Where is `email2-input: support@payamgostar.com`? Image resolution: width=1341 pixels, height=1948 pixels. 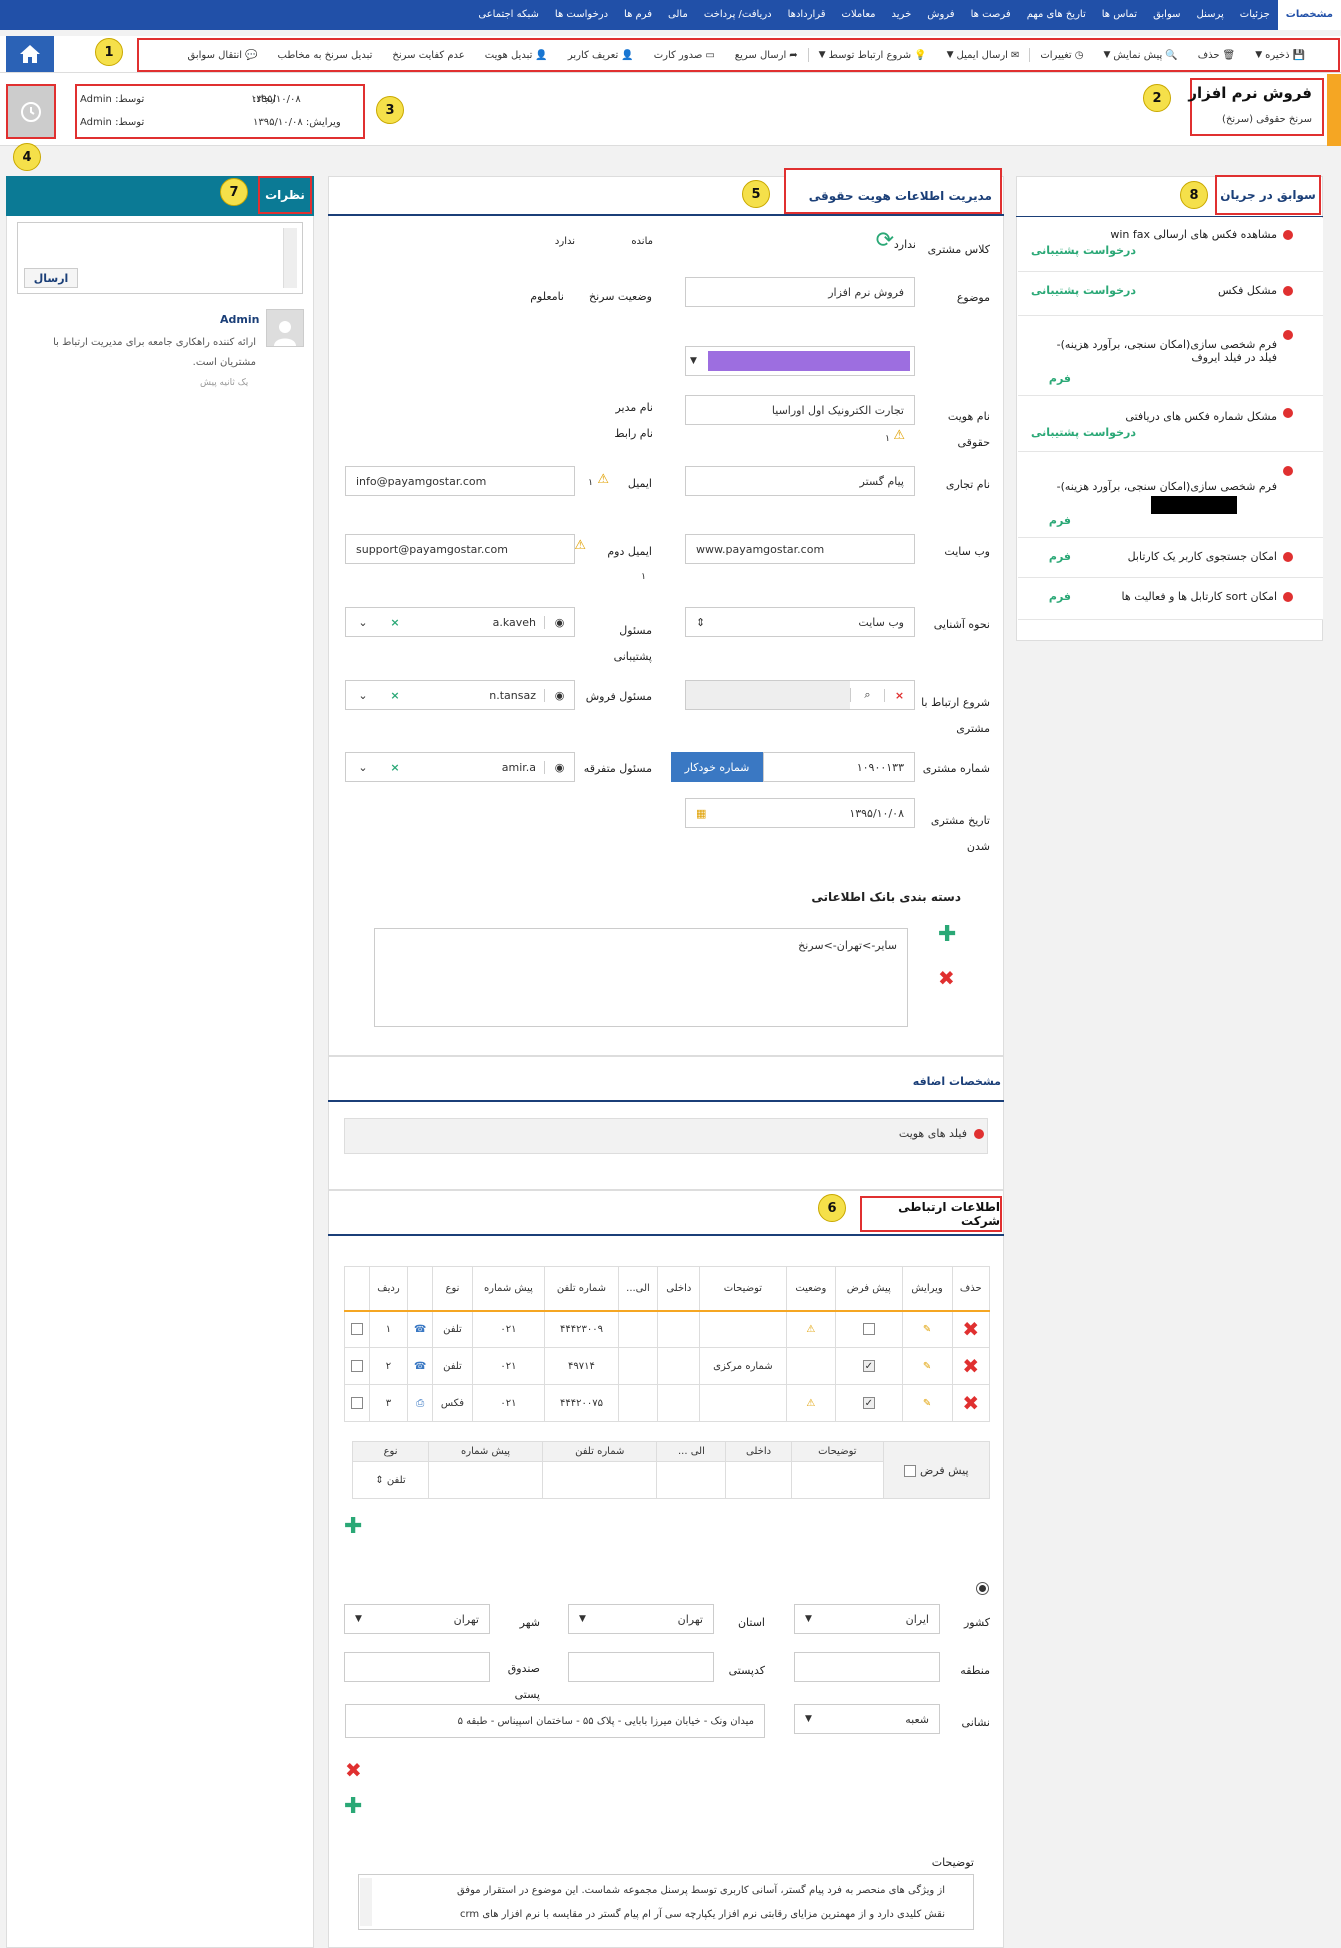 email2-input: support@payamgostar.com is located at coordinates (460, 549).